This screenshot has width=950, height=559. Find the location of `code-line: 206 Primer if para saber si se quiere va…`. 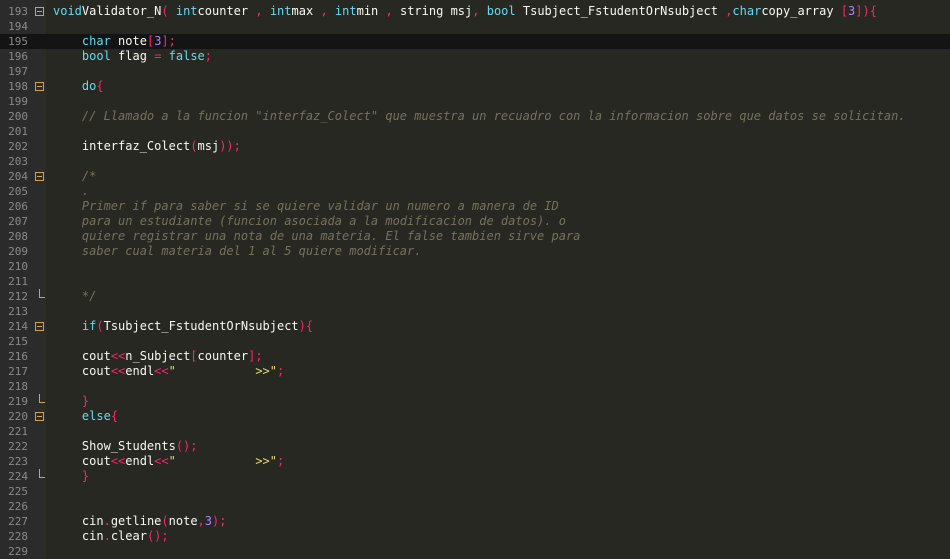

code-line: 206 Primer if para saber si se quiere va… is located at coordinates (475, 206).